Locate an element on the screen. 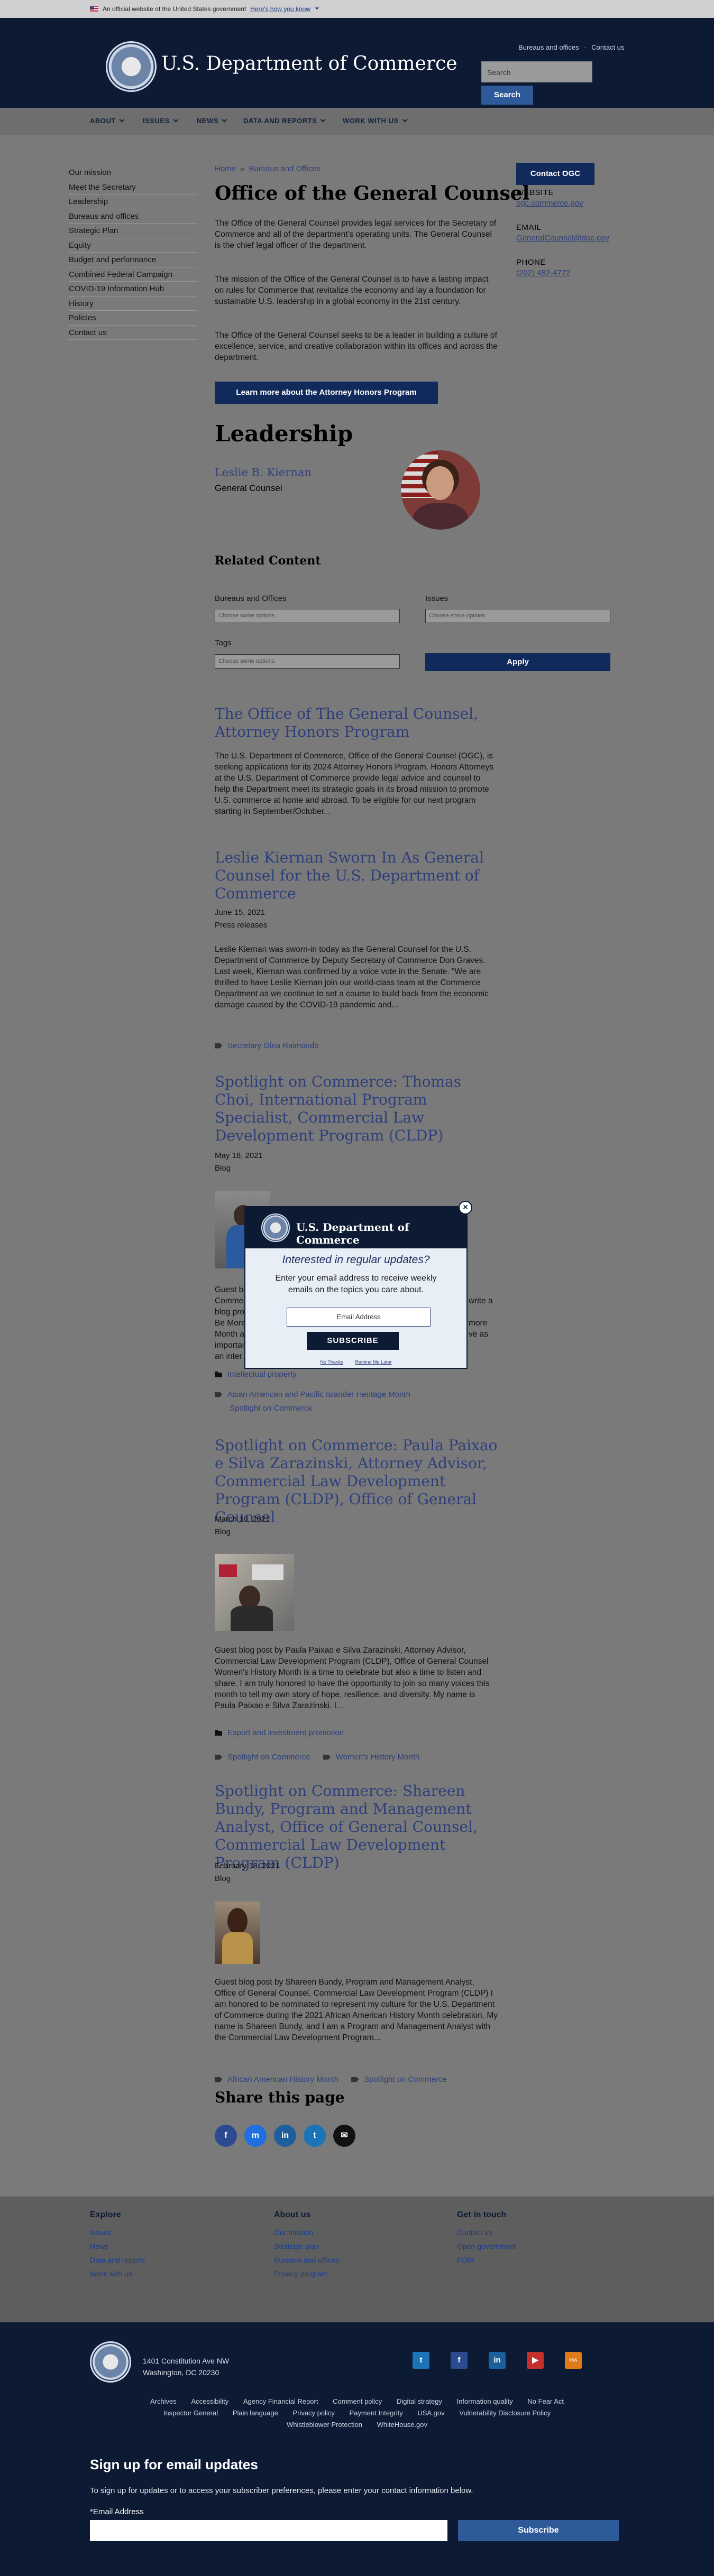 Image resolution: width=714 pixels, height=2576 pixels. email-link: GeneralCounsel@doc.gov is located at coordinates (562, 238).